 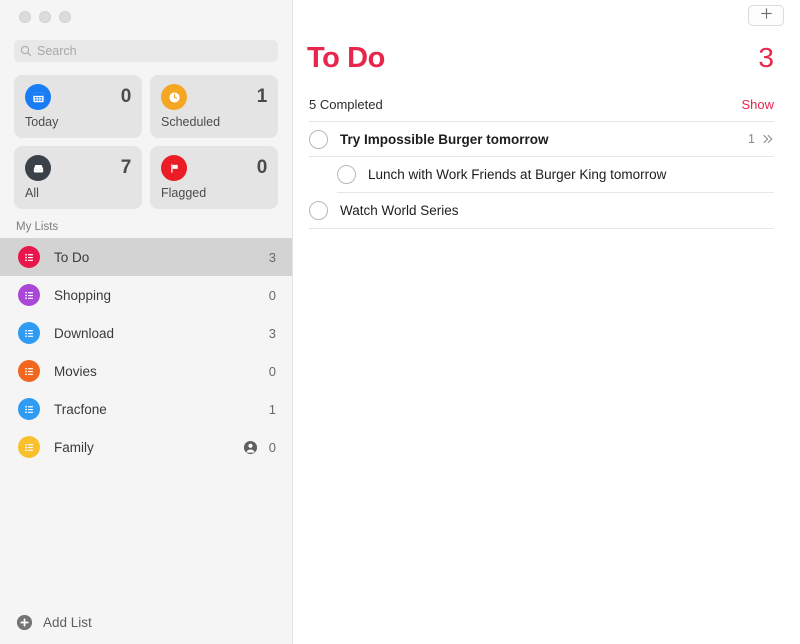 I want to click on sidebar-item-label: Movies, so click(x=75, y=371).